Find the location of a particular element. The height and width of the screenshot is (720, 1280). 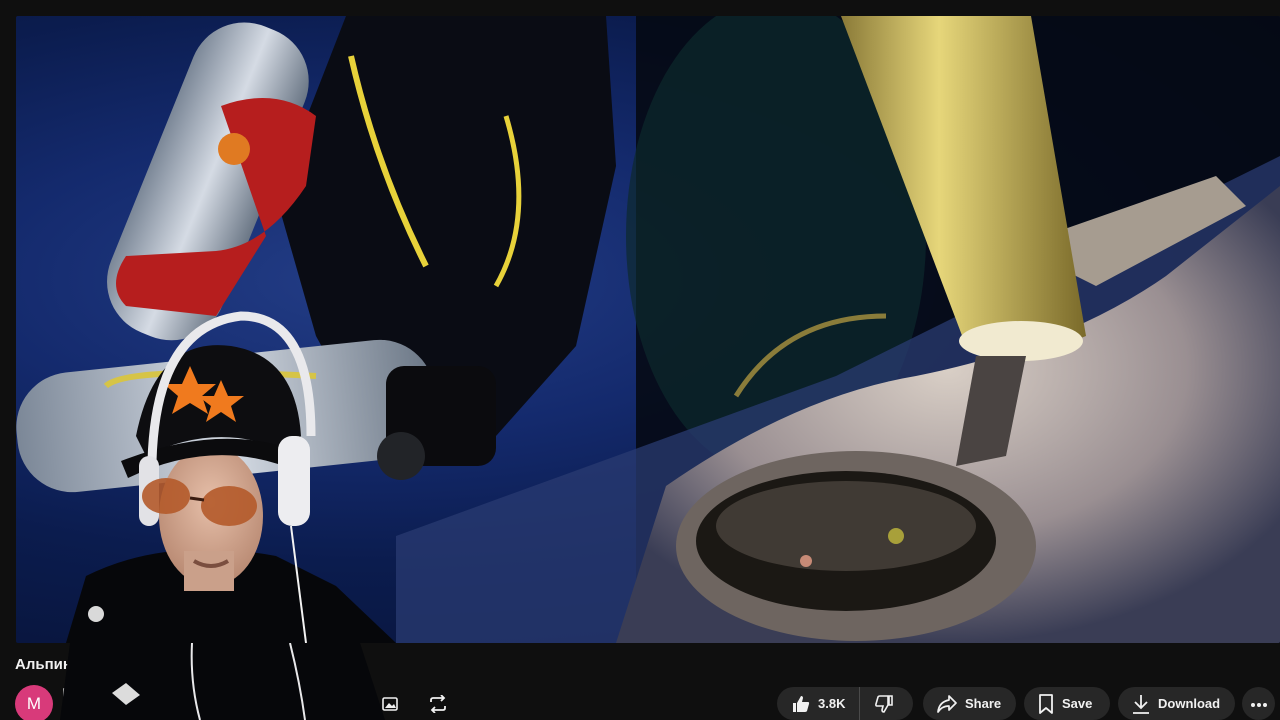

more-horizontal-icon is located at coordinates (1259, 704).